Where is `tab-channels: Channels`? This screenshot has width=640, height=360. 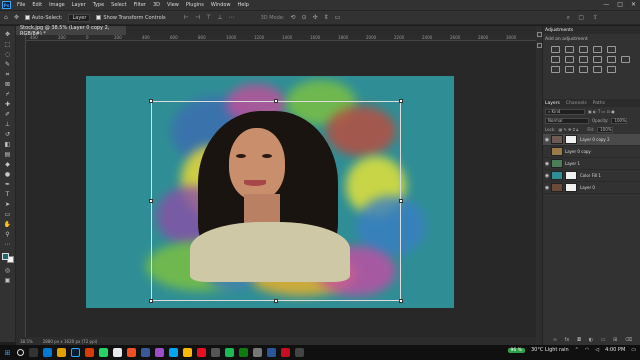
tab-channels: Channels is located at coordinates (576, 103).